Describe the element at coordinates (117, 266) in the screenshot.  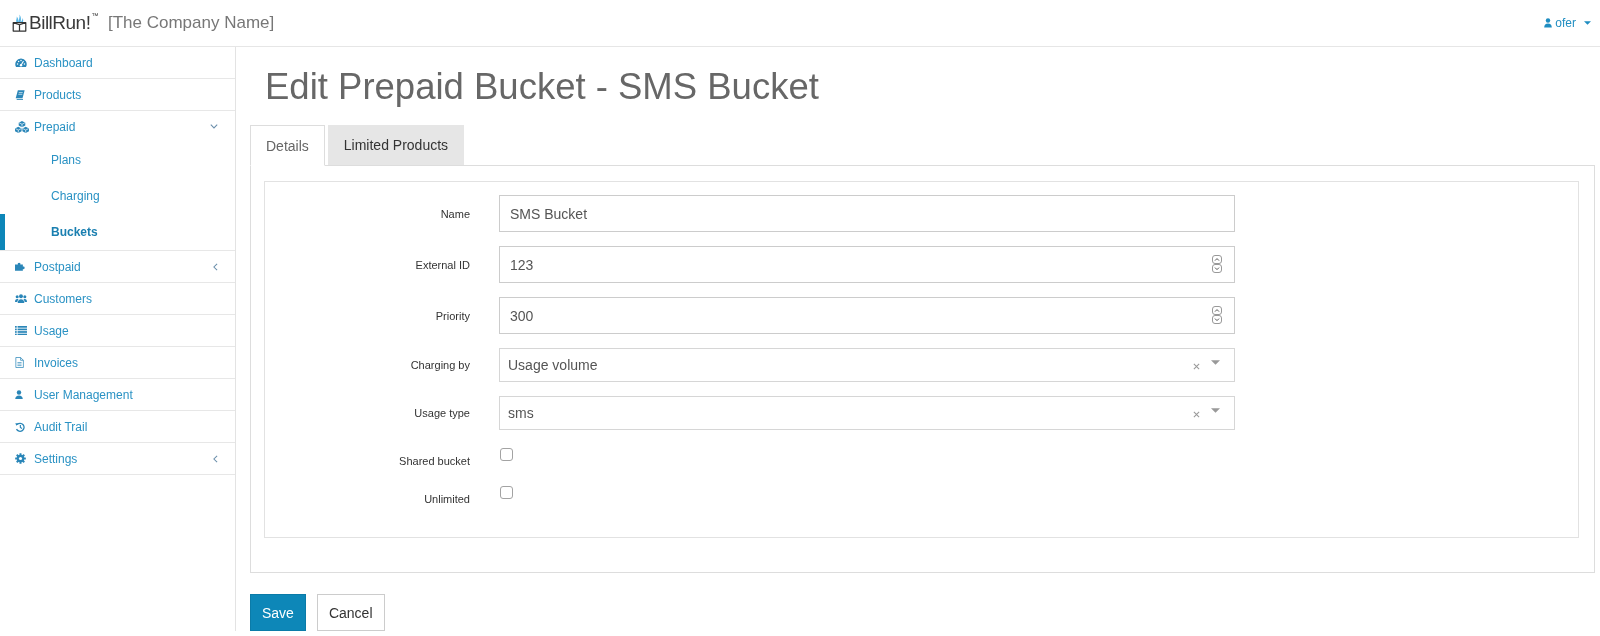
I see `sidebar-item: Postpaid` at that location.